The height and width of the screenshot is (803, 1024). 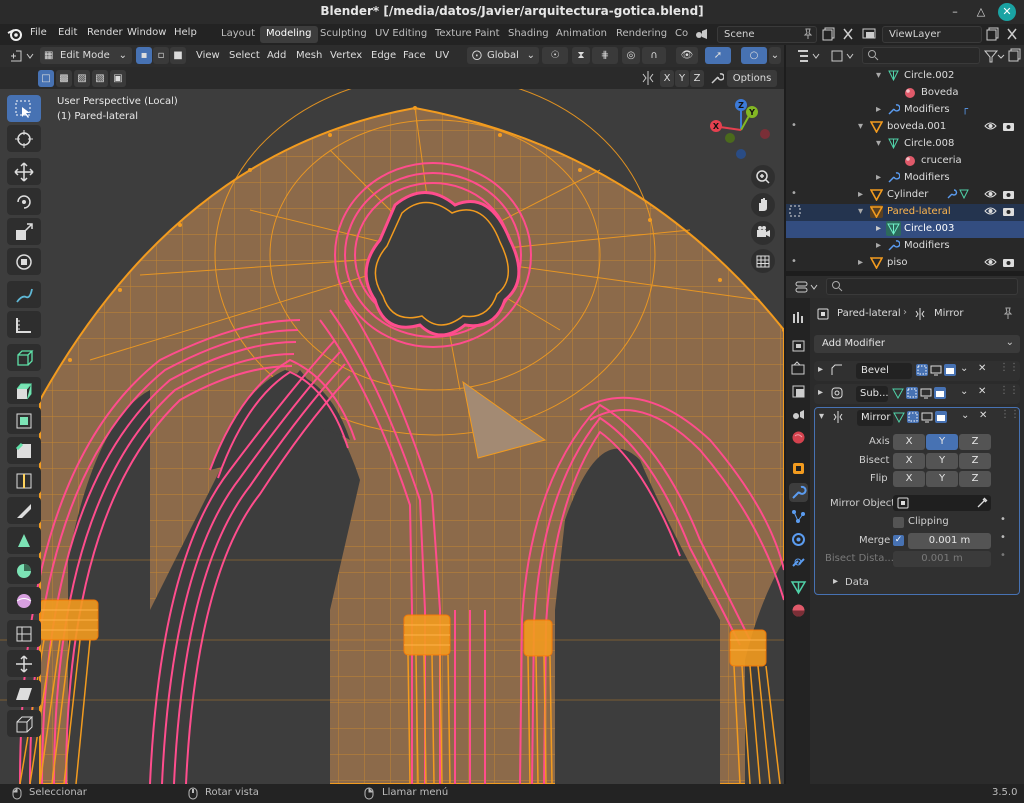 I want to click on modifier-name-field: Mirror, so click(x=875, y=418).